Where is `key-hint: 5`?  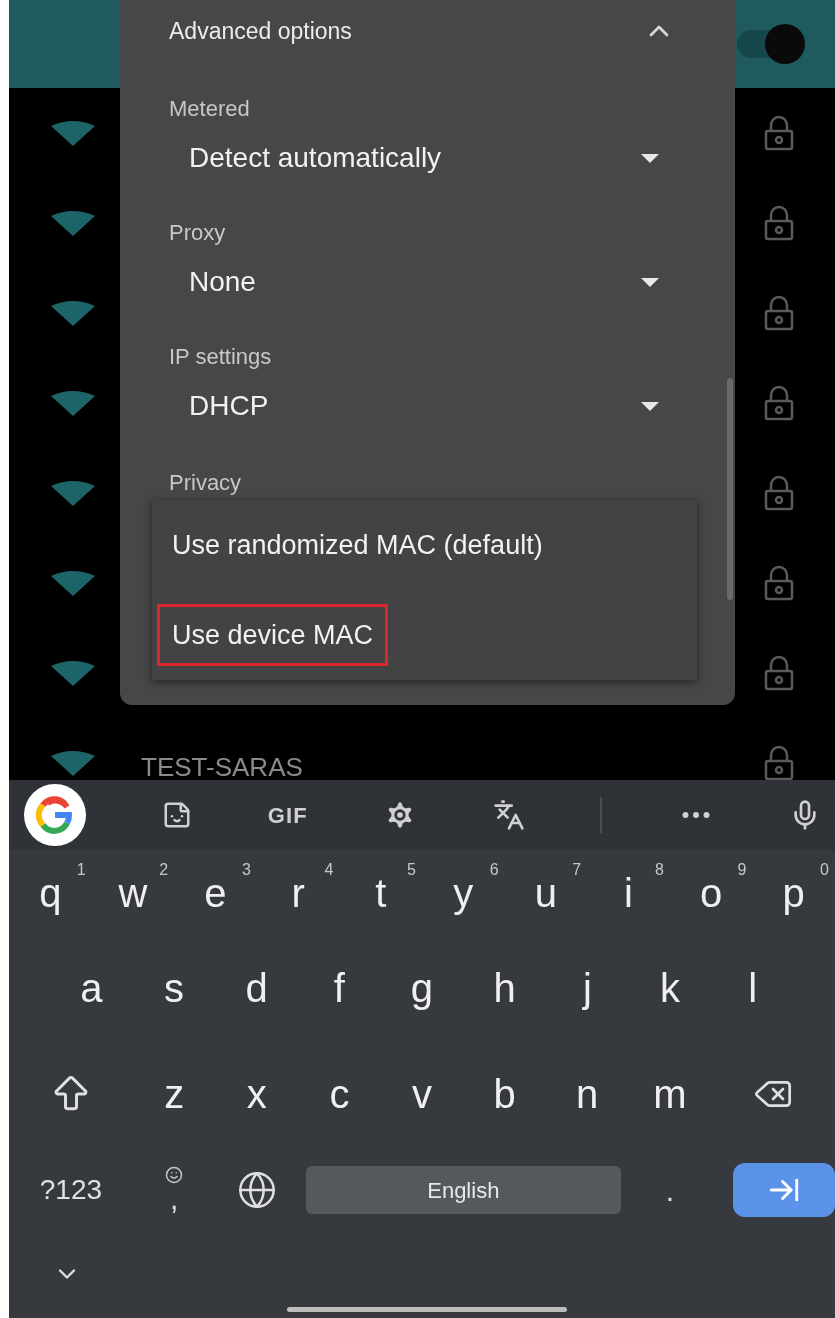
key-hint: 5 is located at coordinates (411, 870).